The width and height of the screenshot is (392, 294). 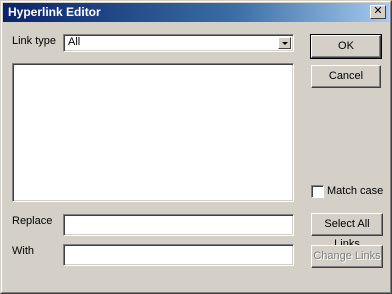 I want to click on select-all-links-button: Select All Links, so click(x=347, y=231).